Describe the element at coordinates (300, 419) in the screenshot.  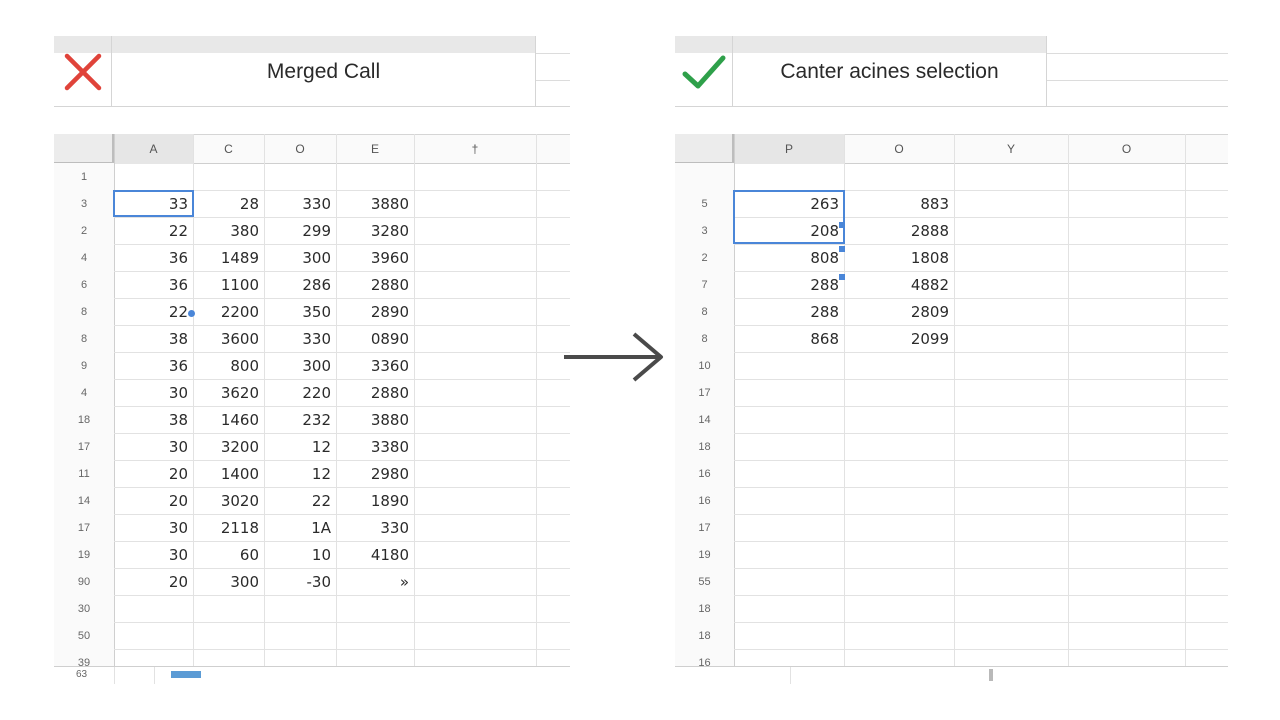
I see `table-cell: 232` at that location.